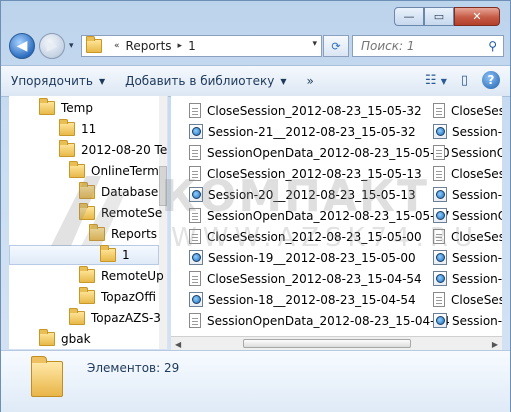  What do you see at coordinates (305, 110) in the screenshot?
I see `file-item: CloseSession_2012-08-23_15-05-32` at bounding box center [305, 110].